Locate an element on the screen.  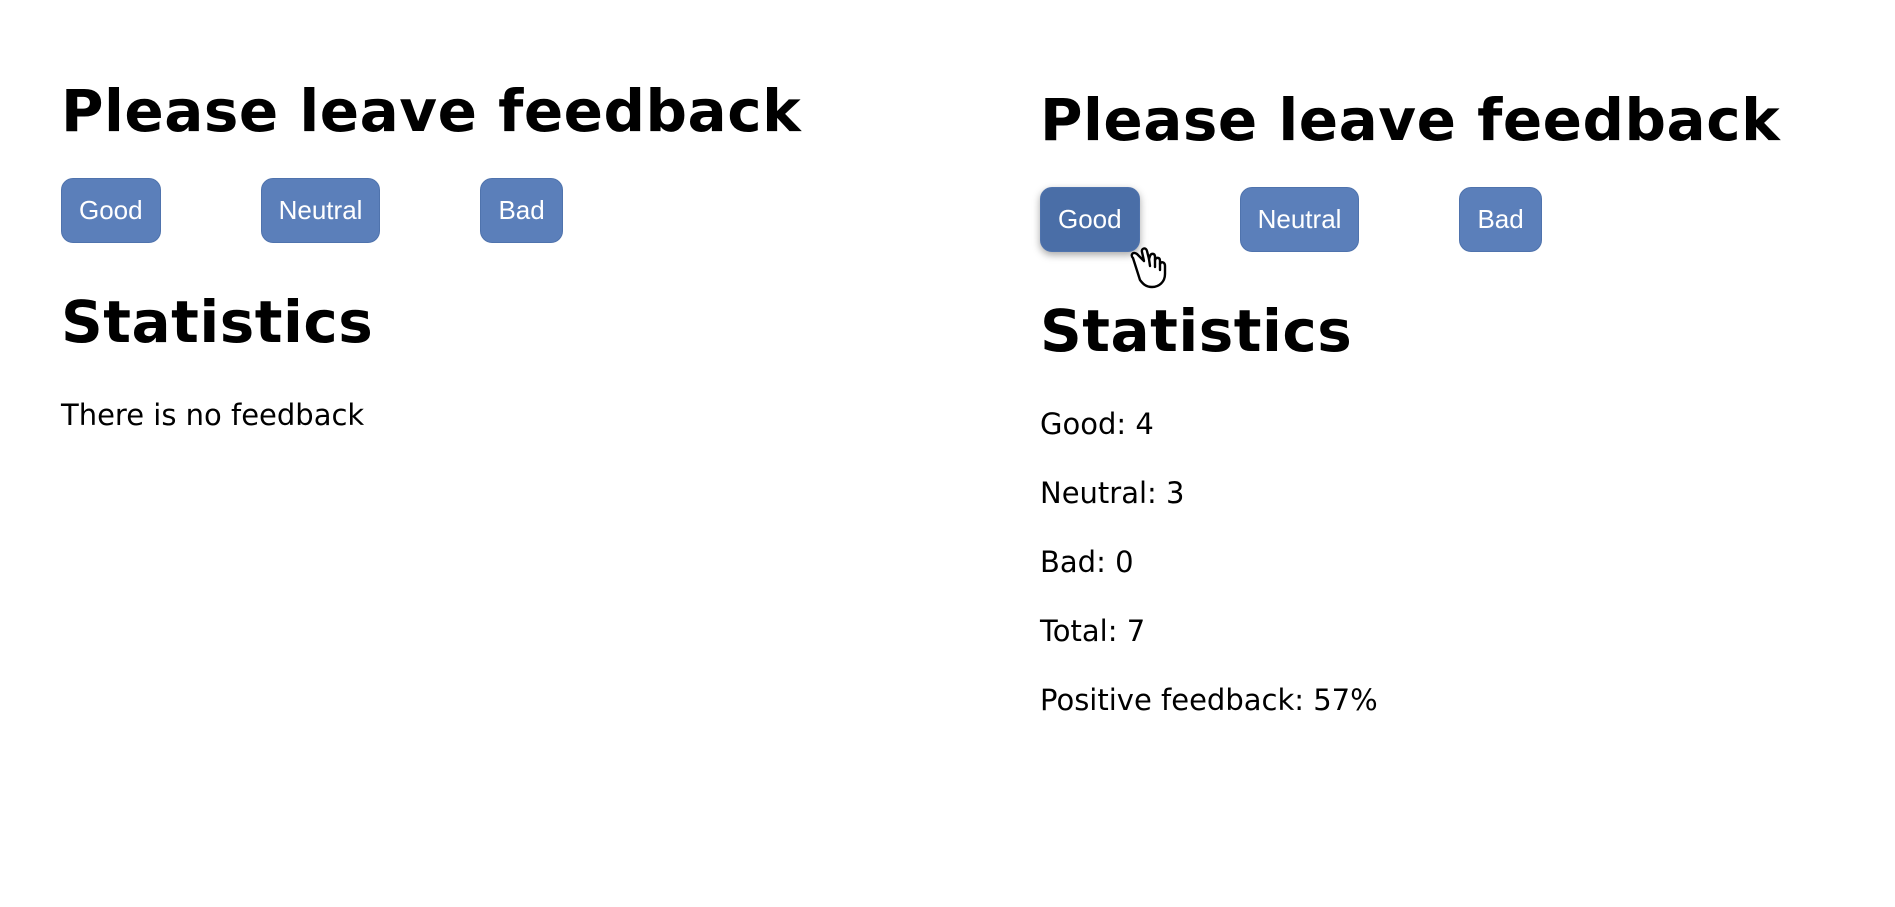
bad-count: Bad: 0 is located at coordinates (1087, 562).